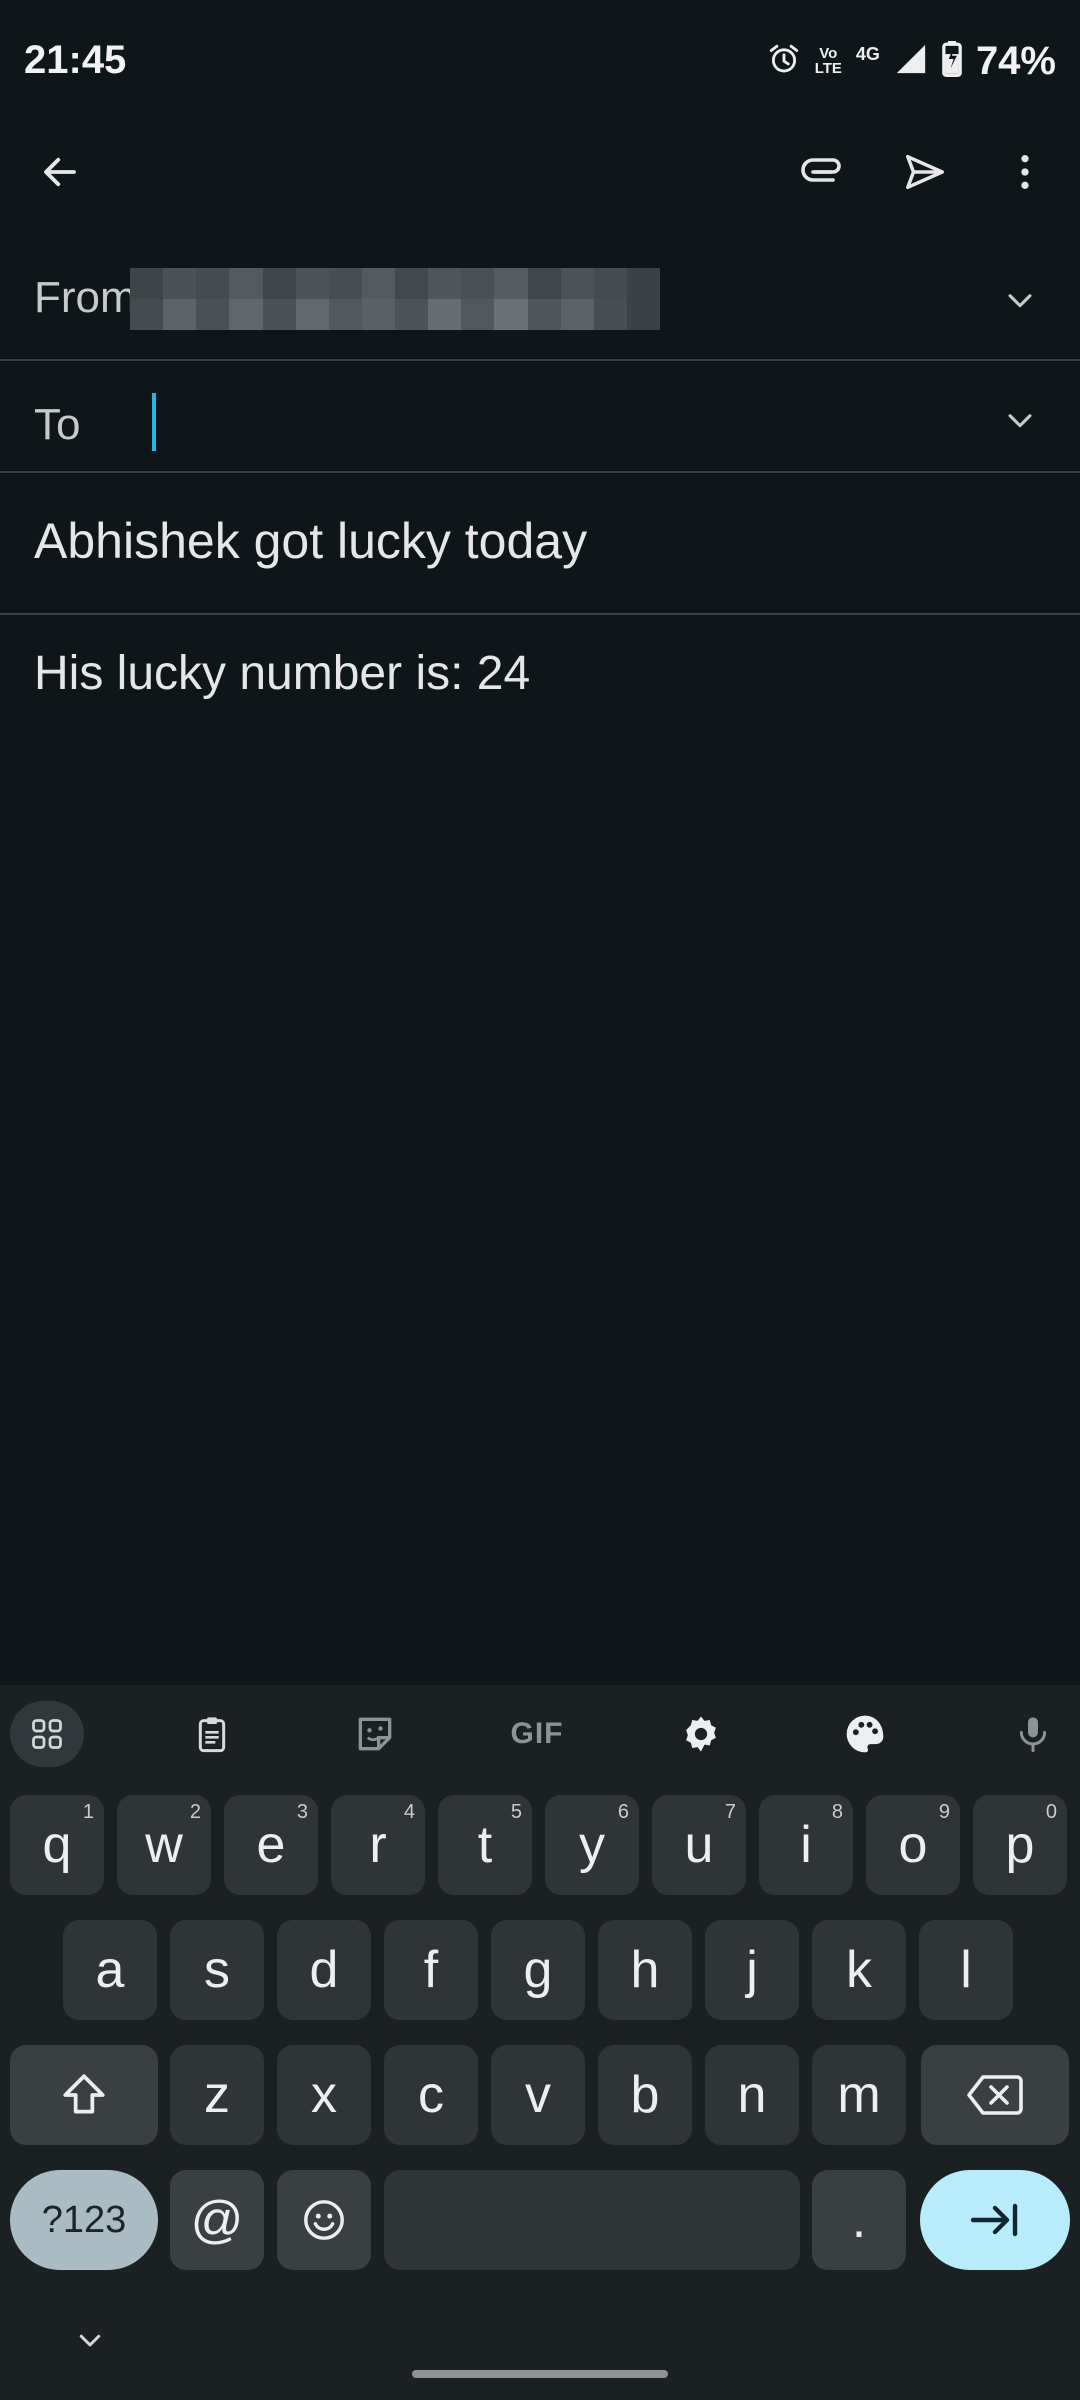 The height and width of the screenshot is (2400, 1080). I want to click on key-i: i8, so click(806, 1845).